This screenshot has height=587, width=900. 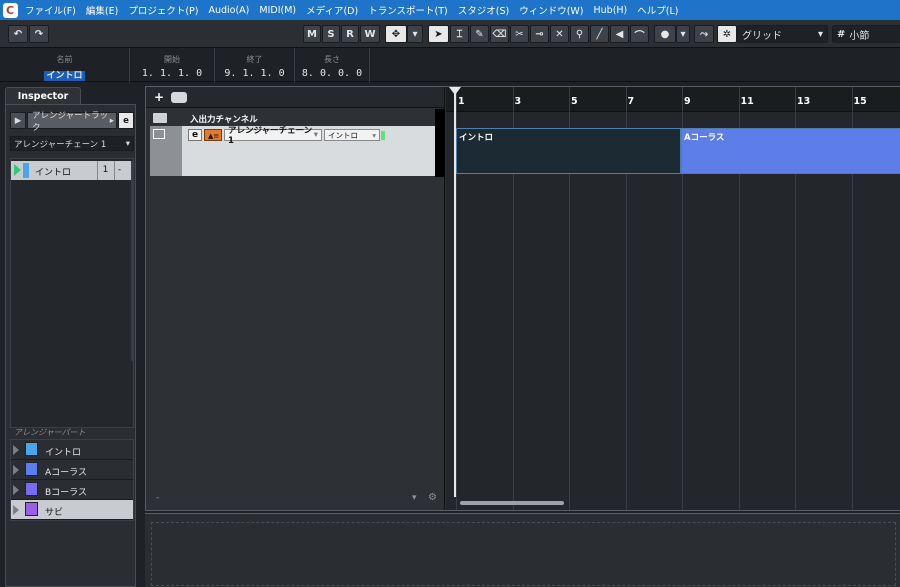 I want to click on color-menu-dropdown: ▾, so click(x=683, y=34).